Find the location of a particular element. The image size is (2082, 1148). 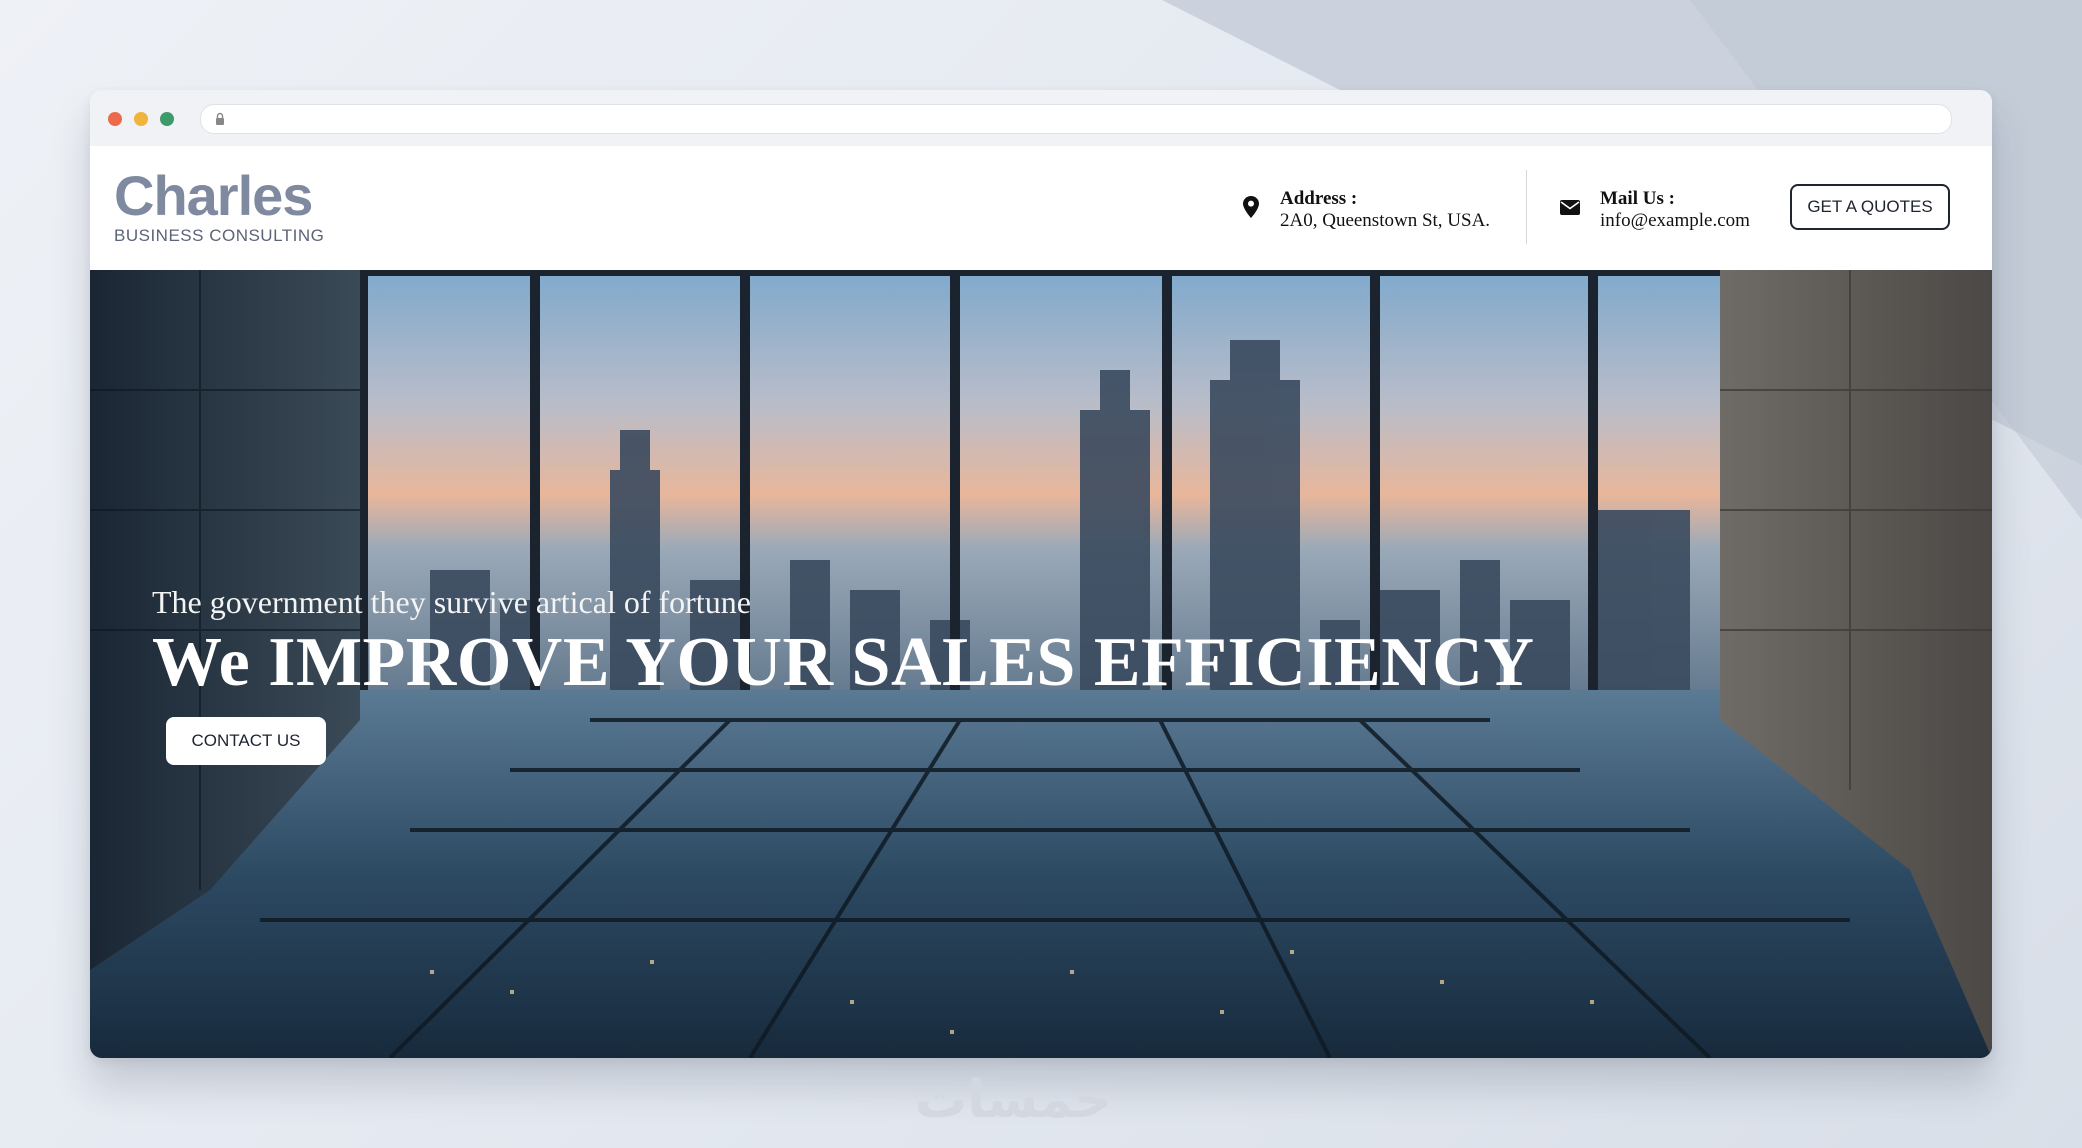

mail-value: info@example.com is located at coordinates (1675, 221).